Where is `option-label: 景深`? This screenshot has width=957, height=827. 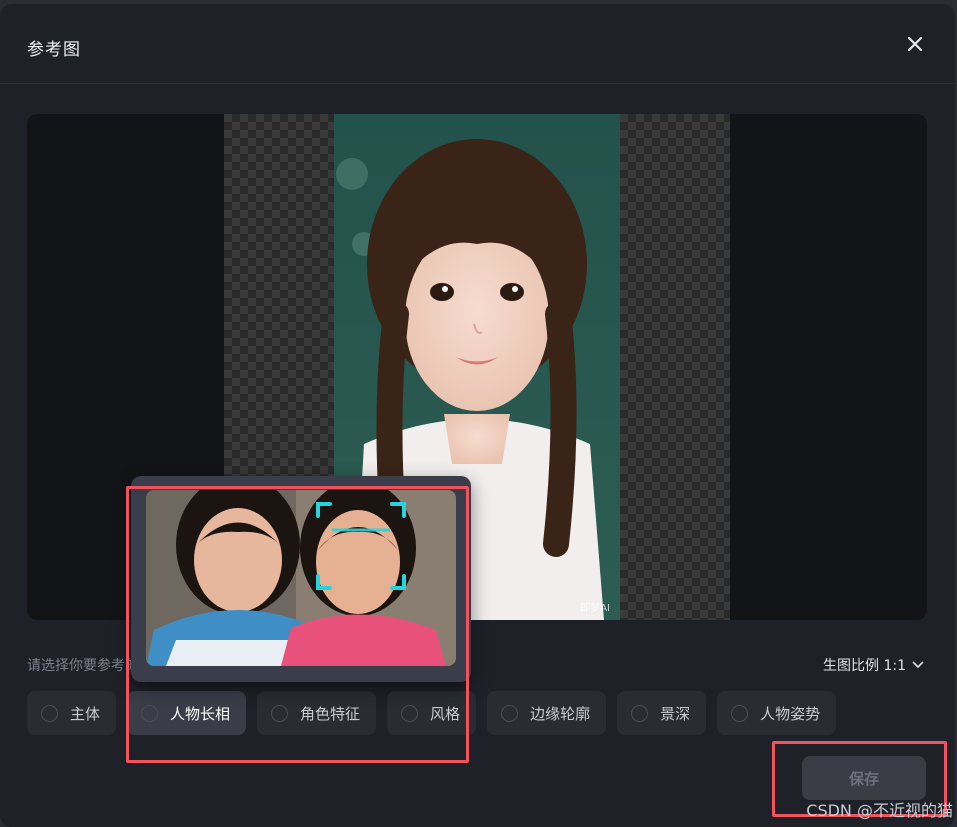 option-label: 景深 is located at coordinates (675, 713).